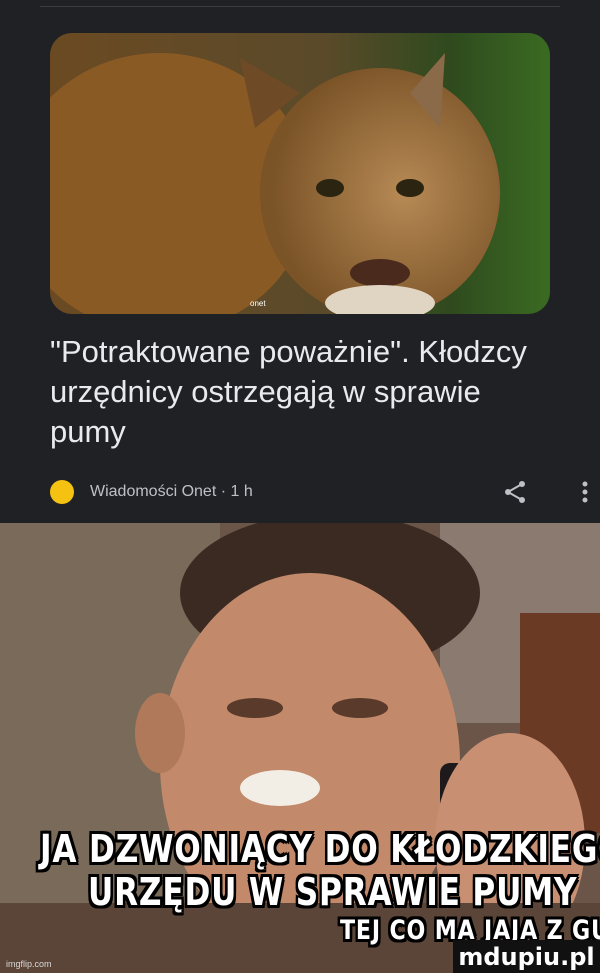 The height and width of the screenshot is (973, 600). What do you see at coordinates (258, 303) in the screenshot?
I see `onet-watermark: onet` at bounding box center [258, 303].